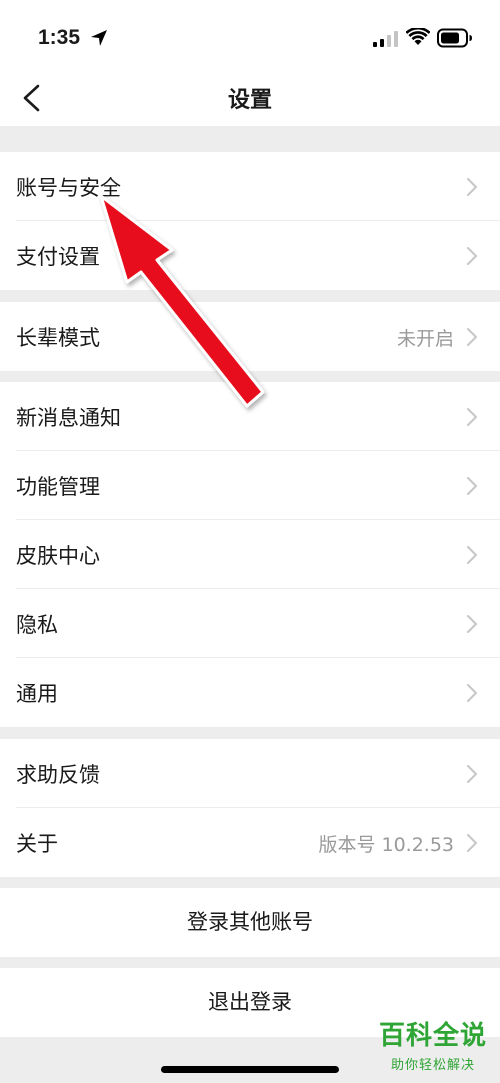 The image size is (500, 1083). Describe the element at coordinates (250, 773) in the screenshot. I see `settings-item-help-feedback: 求助反馈` at that location.